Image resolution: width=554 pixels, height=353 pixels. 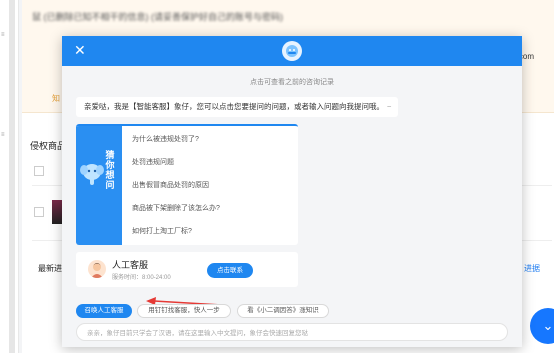 I want to click on faq-side-label: 猜你想问, so click(x=110, y=170).